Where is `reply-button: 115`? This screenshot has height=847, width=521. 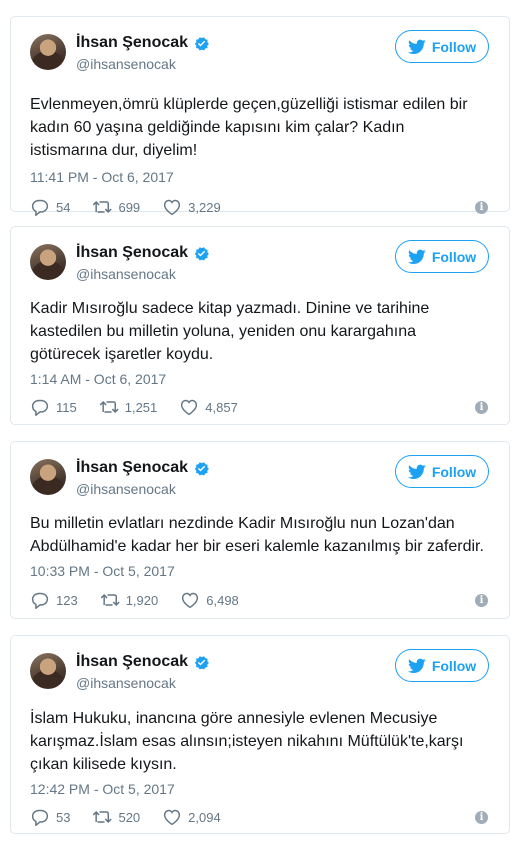 reply-button: 115 is located at coordinates (53, 407).